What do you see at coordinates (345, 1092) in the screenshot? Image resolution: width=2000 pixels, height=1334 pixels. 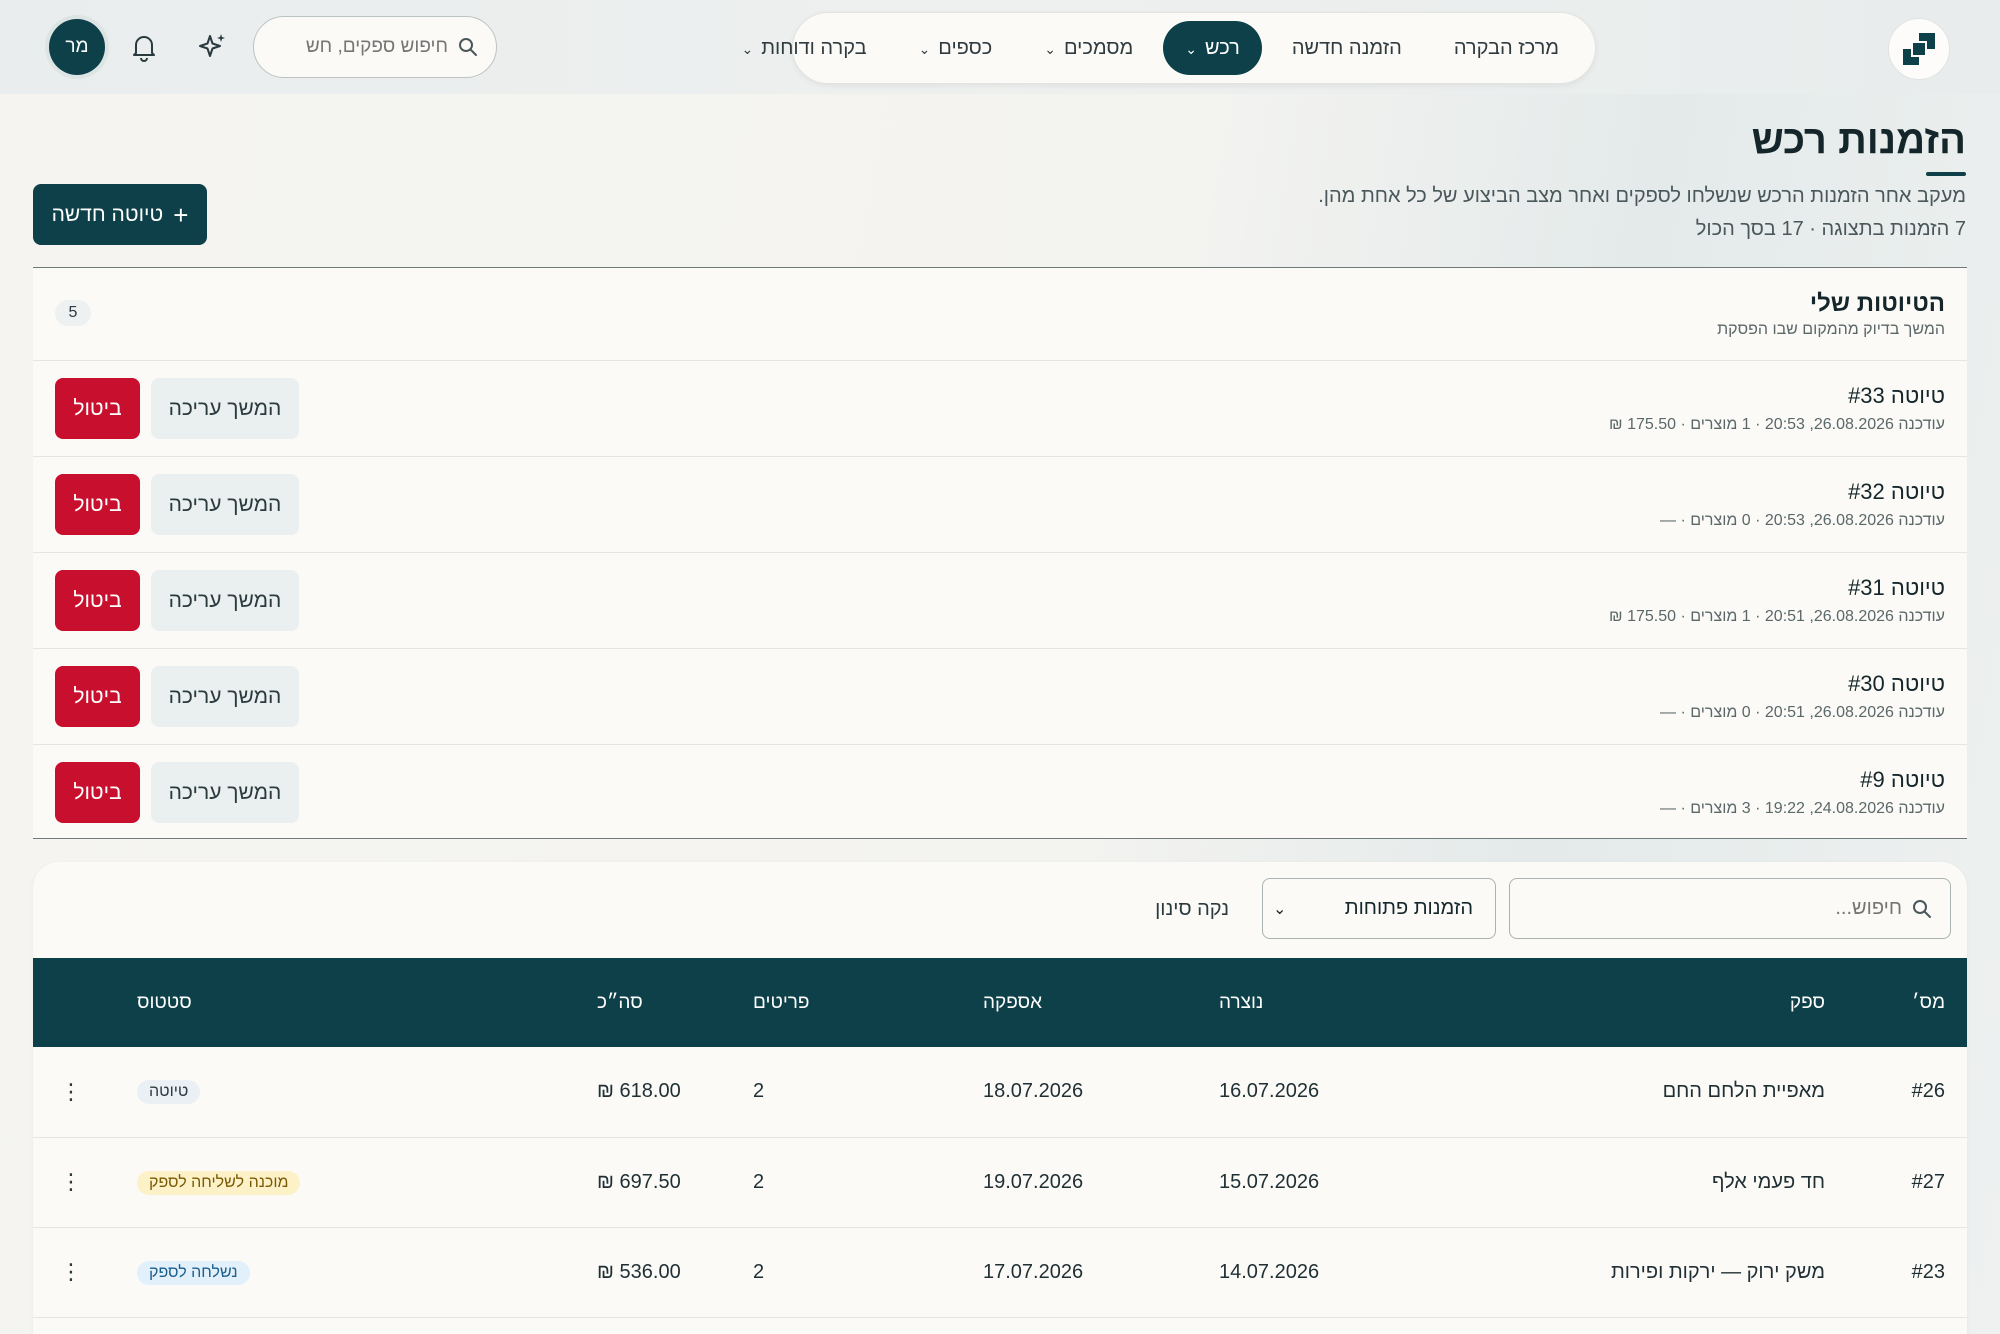 I see `cell-status: טיוטה` at bounding box center [345, 1092].